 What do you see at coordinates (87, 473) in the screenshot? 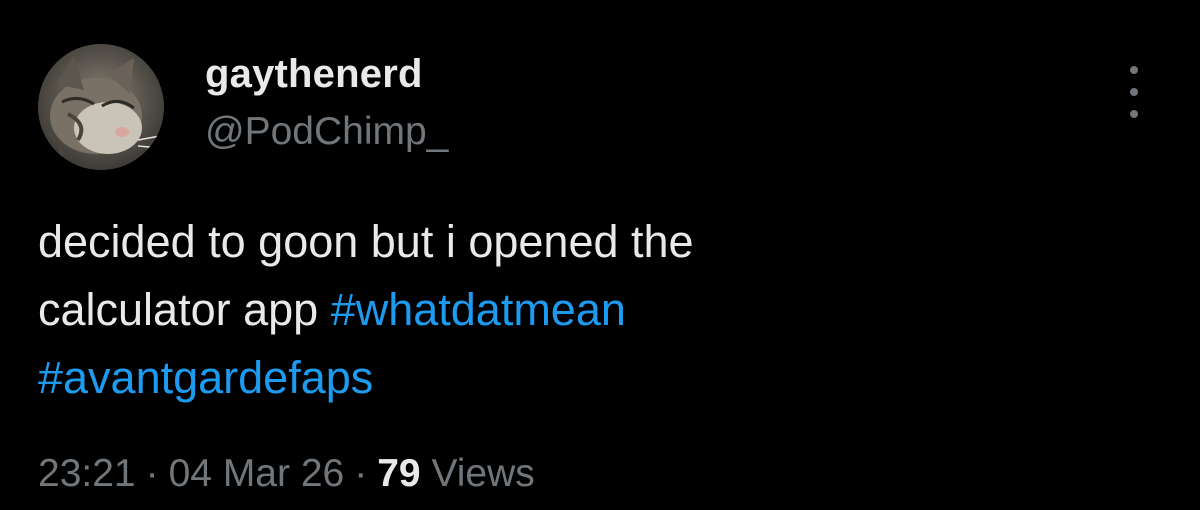
I see `tweet-time: 23:21` at bounding box center [87, 473].